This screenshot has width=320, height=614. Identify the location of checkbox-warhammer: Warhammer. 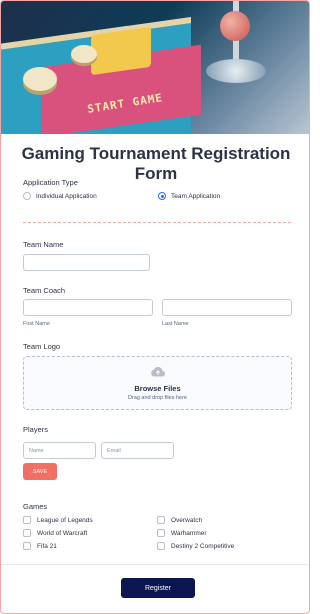
(182, 533).